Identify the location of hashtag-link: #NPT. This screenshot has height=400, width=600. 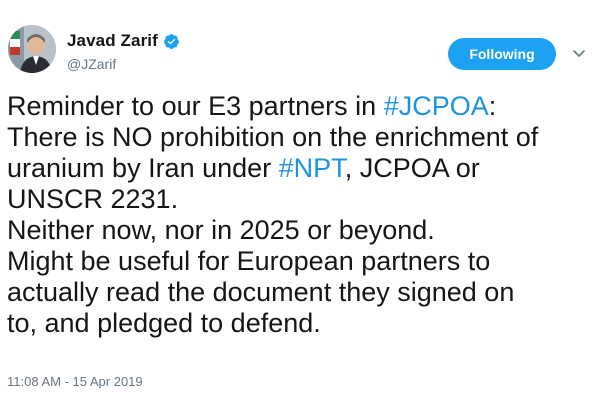
(312, 168).